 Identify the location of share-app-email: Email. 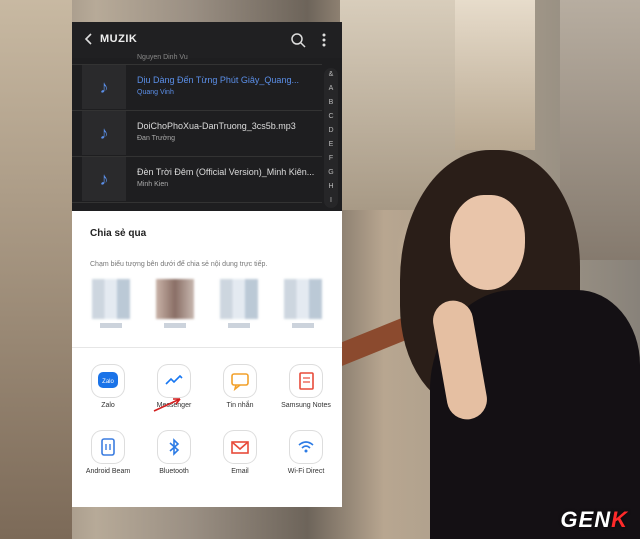
(240, 453).